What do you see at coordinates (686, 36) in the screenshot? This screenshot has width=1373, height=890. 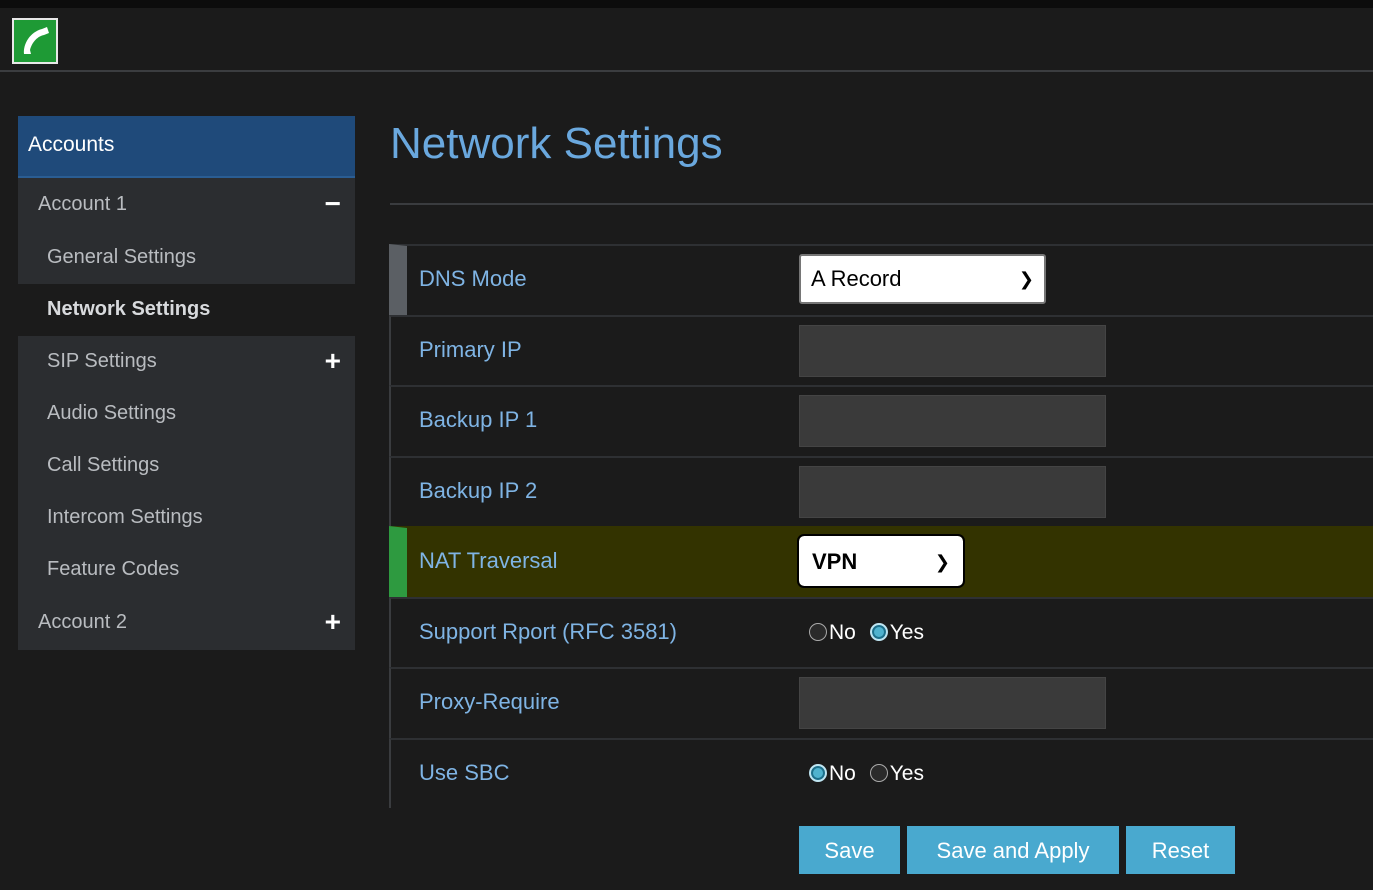 I see `top-bar` at bounding box center [686, 36].